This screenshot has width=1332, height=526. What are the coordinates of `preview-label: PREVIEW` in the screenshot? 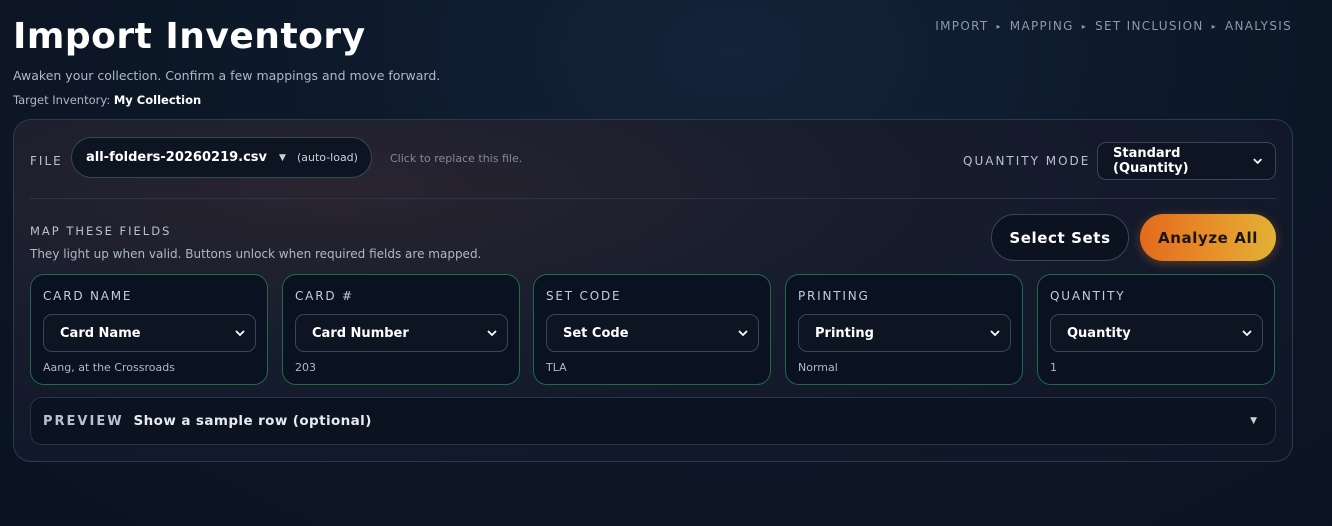 It's located at (83, 421).